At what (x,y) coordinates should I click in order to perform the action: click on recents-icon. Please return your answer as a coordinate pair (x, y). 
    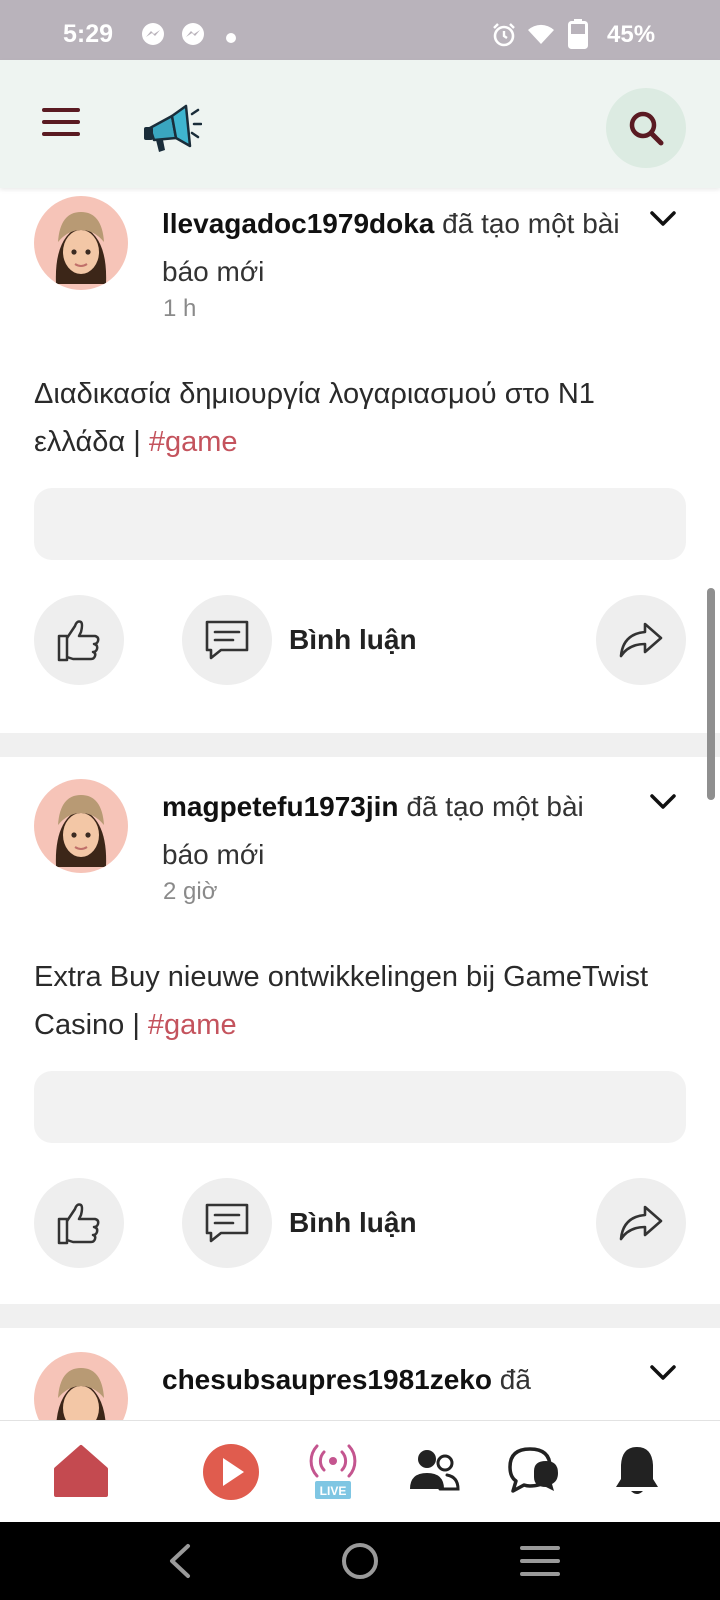
    Looking at the image, I should click on (540, 1563).